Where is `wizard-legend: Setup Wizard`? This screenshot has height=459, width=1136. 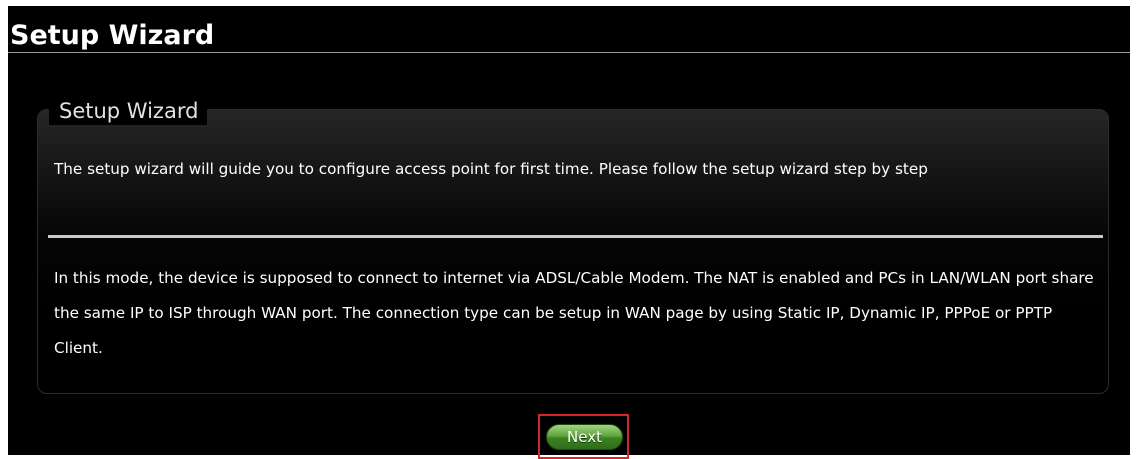 wizard-legend: Setup Wizard is located at coordinates (128, 111).